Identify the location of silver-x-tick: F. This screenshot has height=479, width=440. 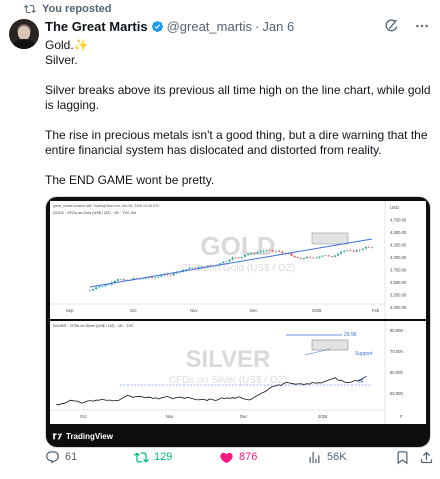
(401, 416).